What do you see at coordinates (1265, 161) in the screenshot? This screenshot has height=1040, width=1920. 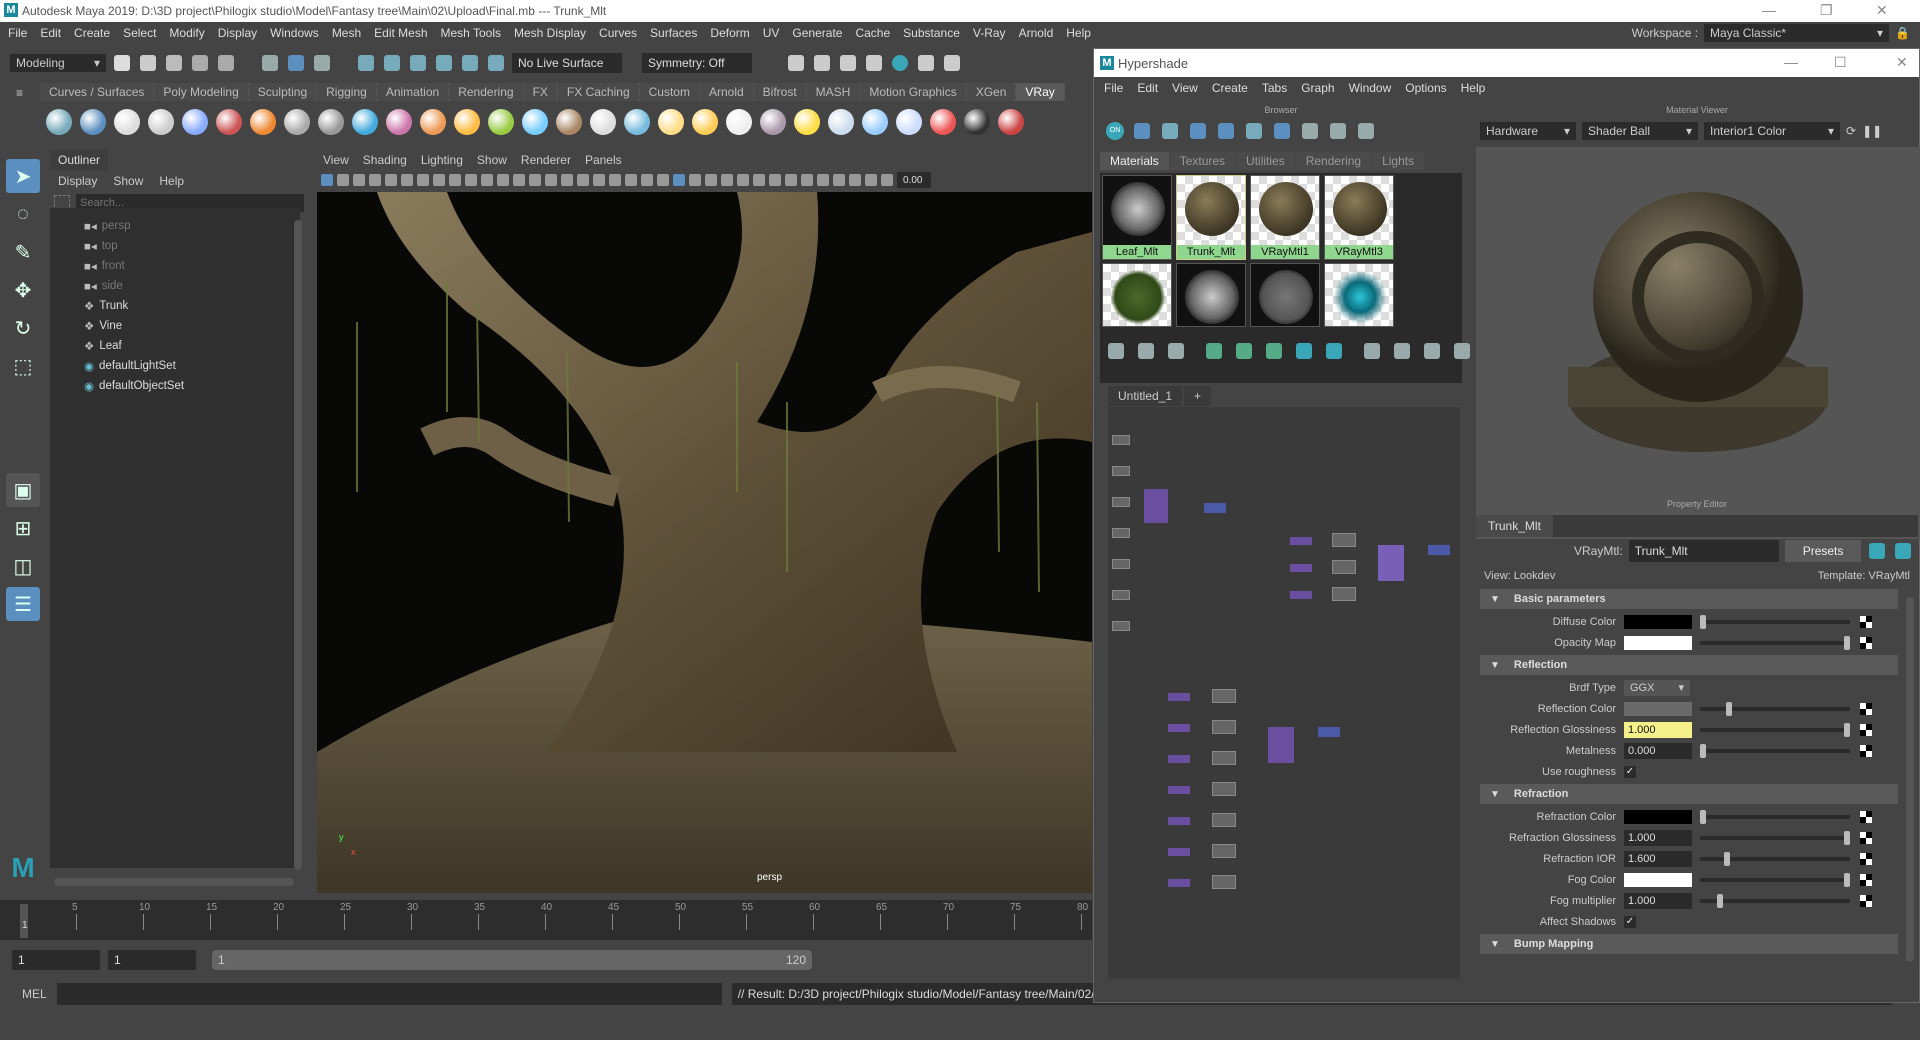 I see `browser-tab-utilities: Utilities` at bounding box center [1265, 161].